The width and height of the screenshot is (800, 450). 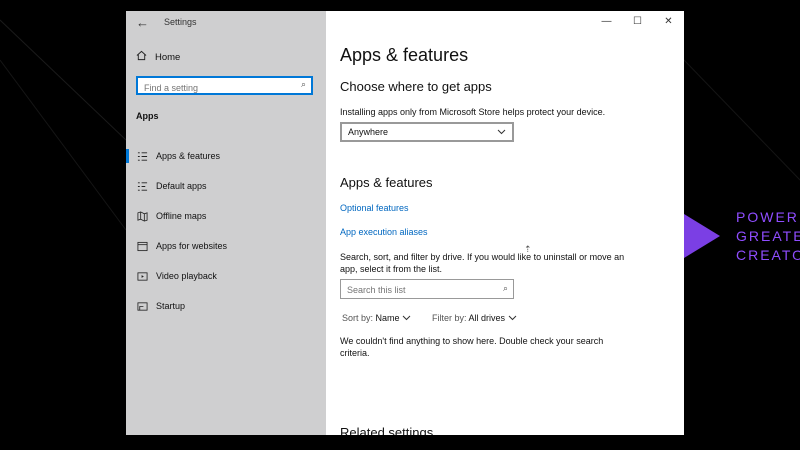 What do you see at coordinates (487, 318) in the screenshot?
I see `filter-value: All drives` at bounding box center [487, 318].